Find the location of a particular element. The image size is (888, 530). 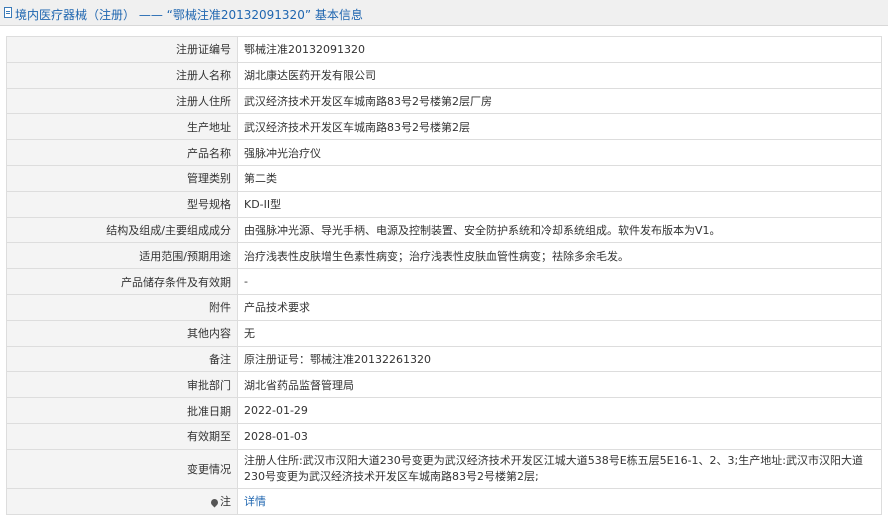

row-label: 型号规格 is located at coordinates (122, 204).